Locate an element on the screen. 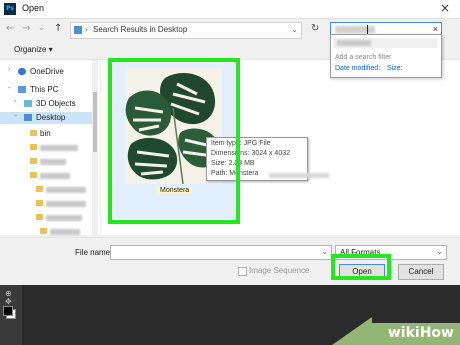 The height and width of the screenshot is (345, 460). address-bar: › Search Results in Desktop ⌄ is located at coordinates (186, 30).